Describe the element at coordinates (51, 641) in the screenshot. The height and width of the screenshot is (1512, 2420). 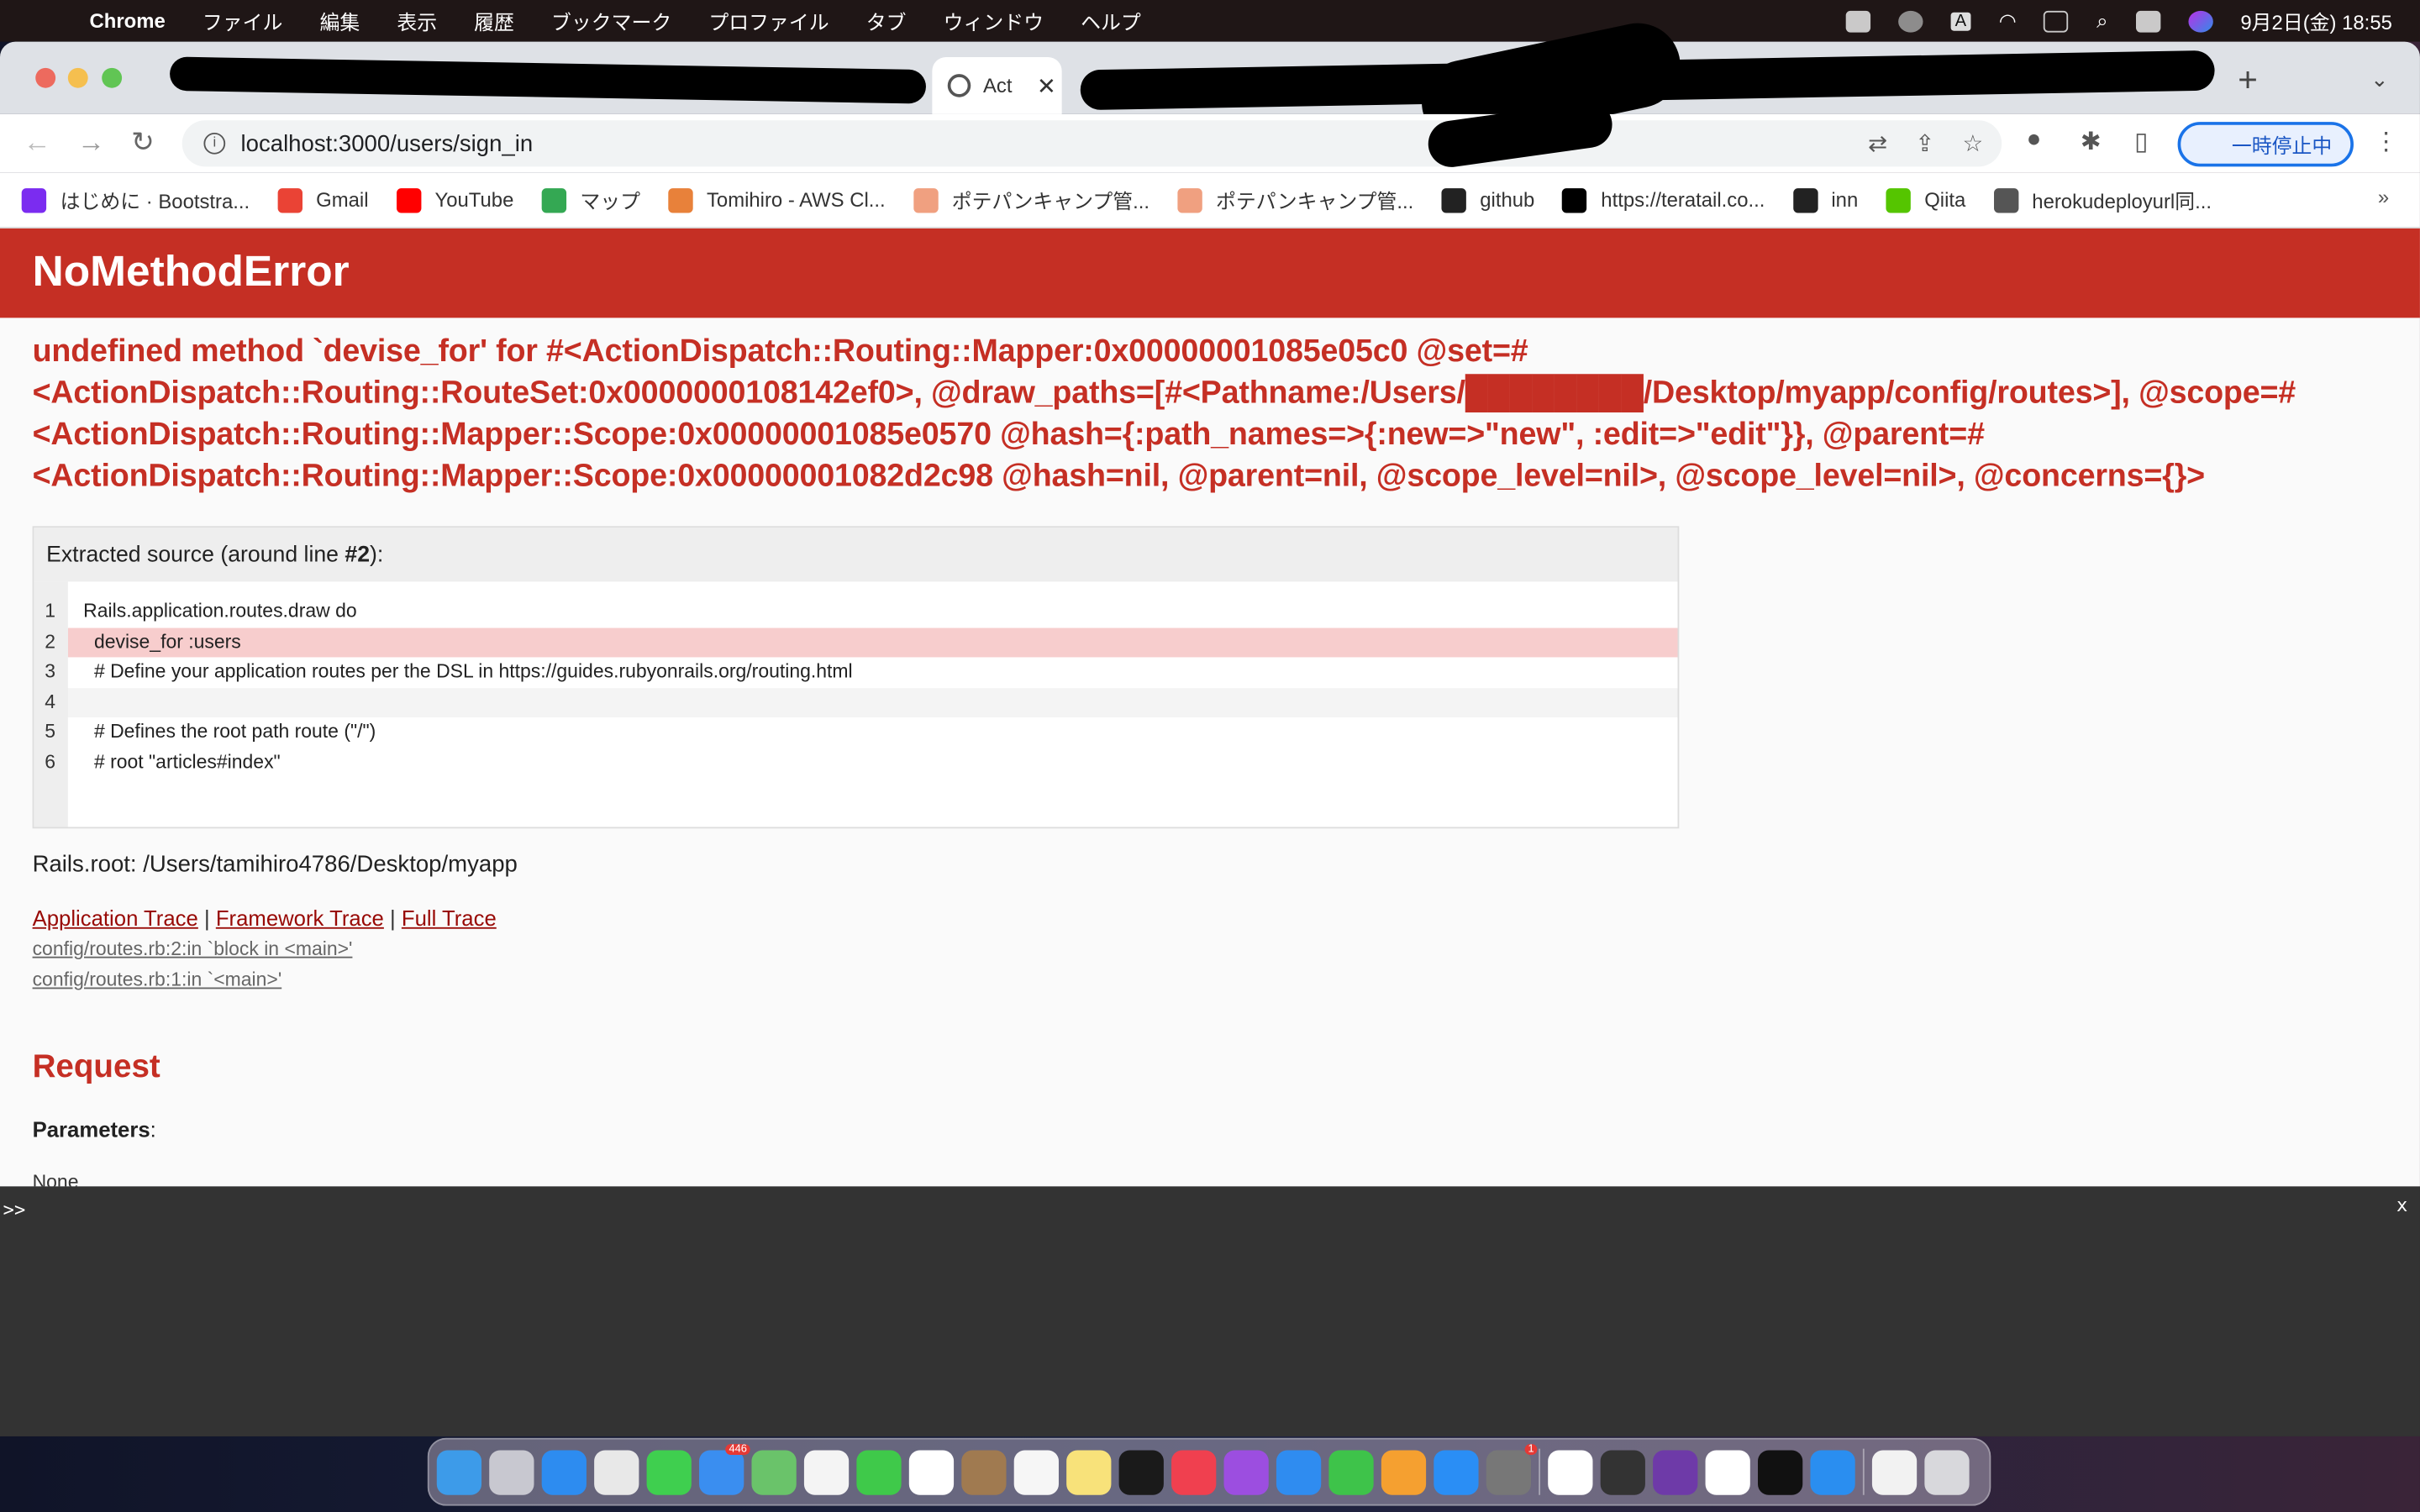
I see `line-number: 2` at that location.